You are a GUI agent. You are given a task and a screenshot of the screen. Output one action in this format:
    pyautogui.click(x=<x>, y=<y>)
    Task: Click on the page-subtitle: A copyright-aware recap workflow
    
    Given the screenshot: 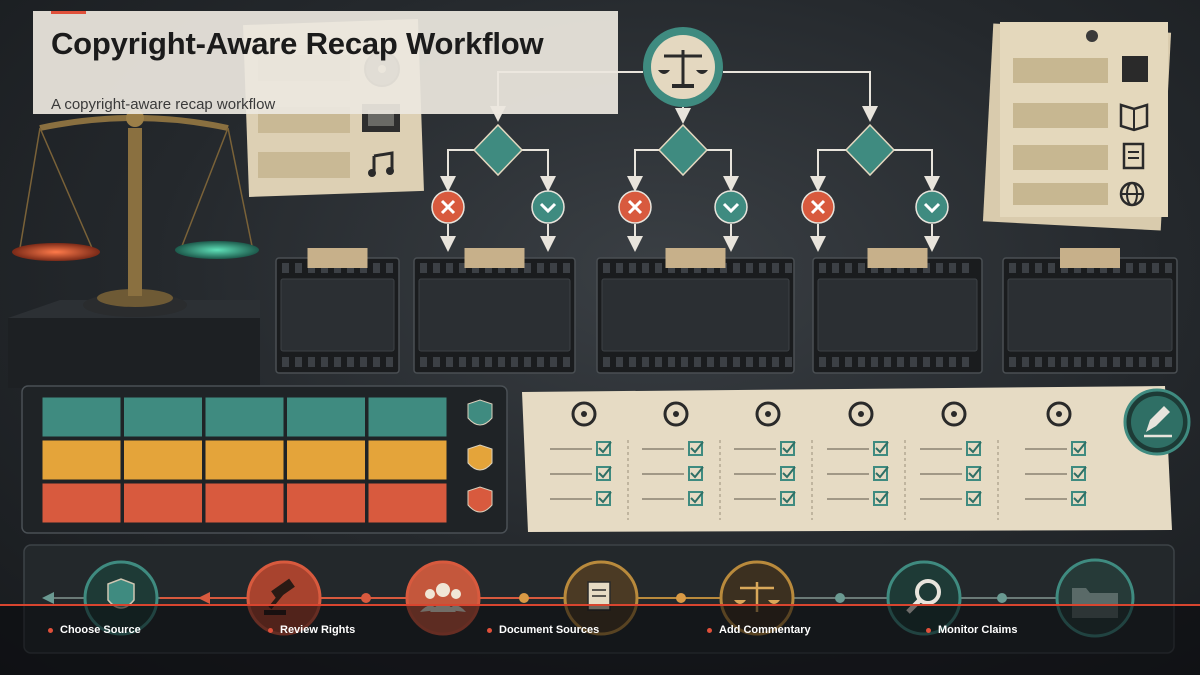 What is the action you would take?
    pyautogui.click(x=163, y=104)
    